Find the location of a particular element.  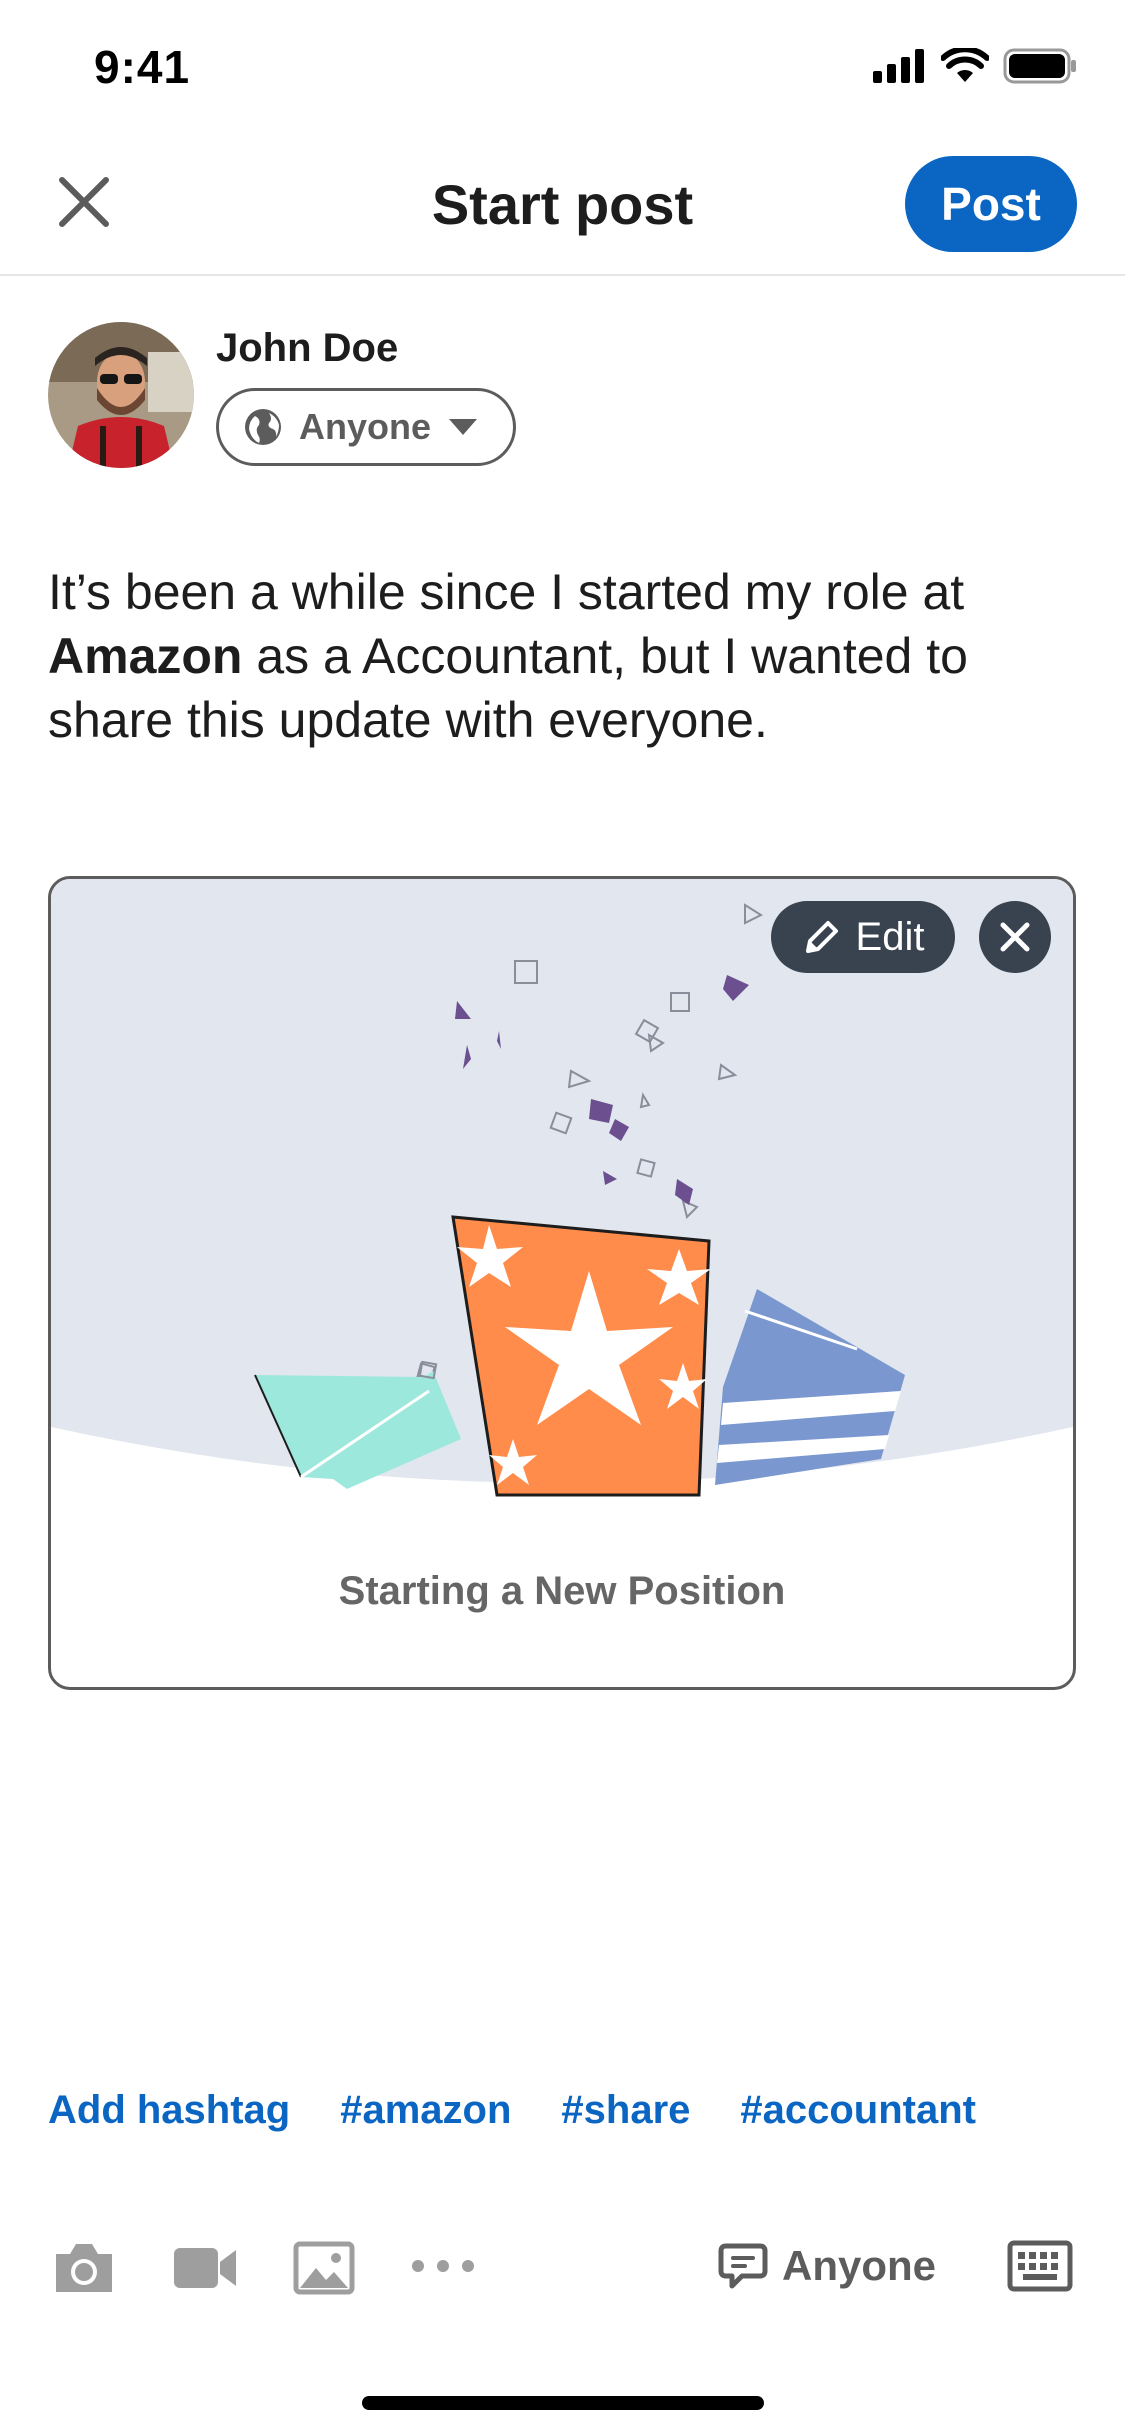

globe-icon is located at coordinates (263, 427).